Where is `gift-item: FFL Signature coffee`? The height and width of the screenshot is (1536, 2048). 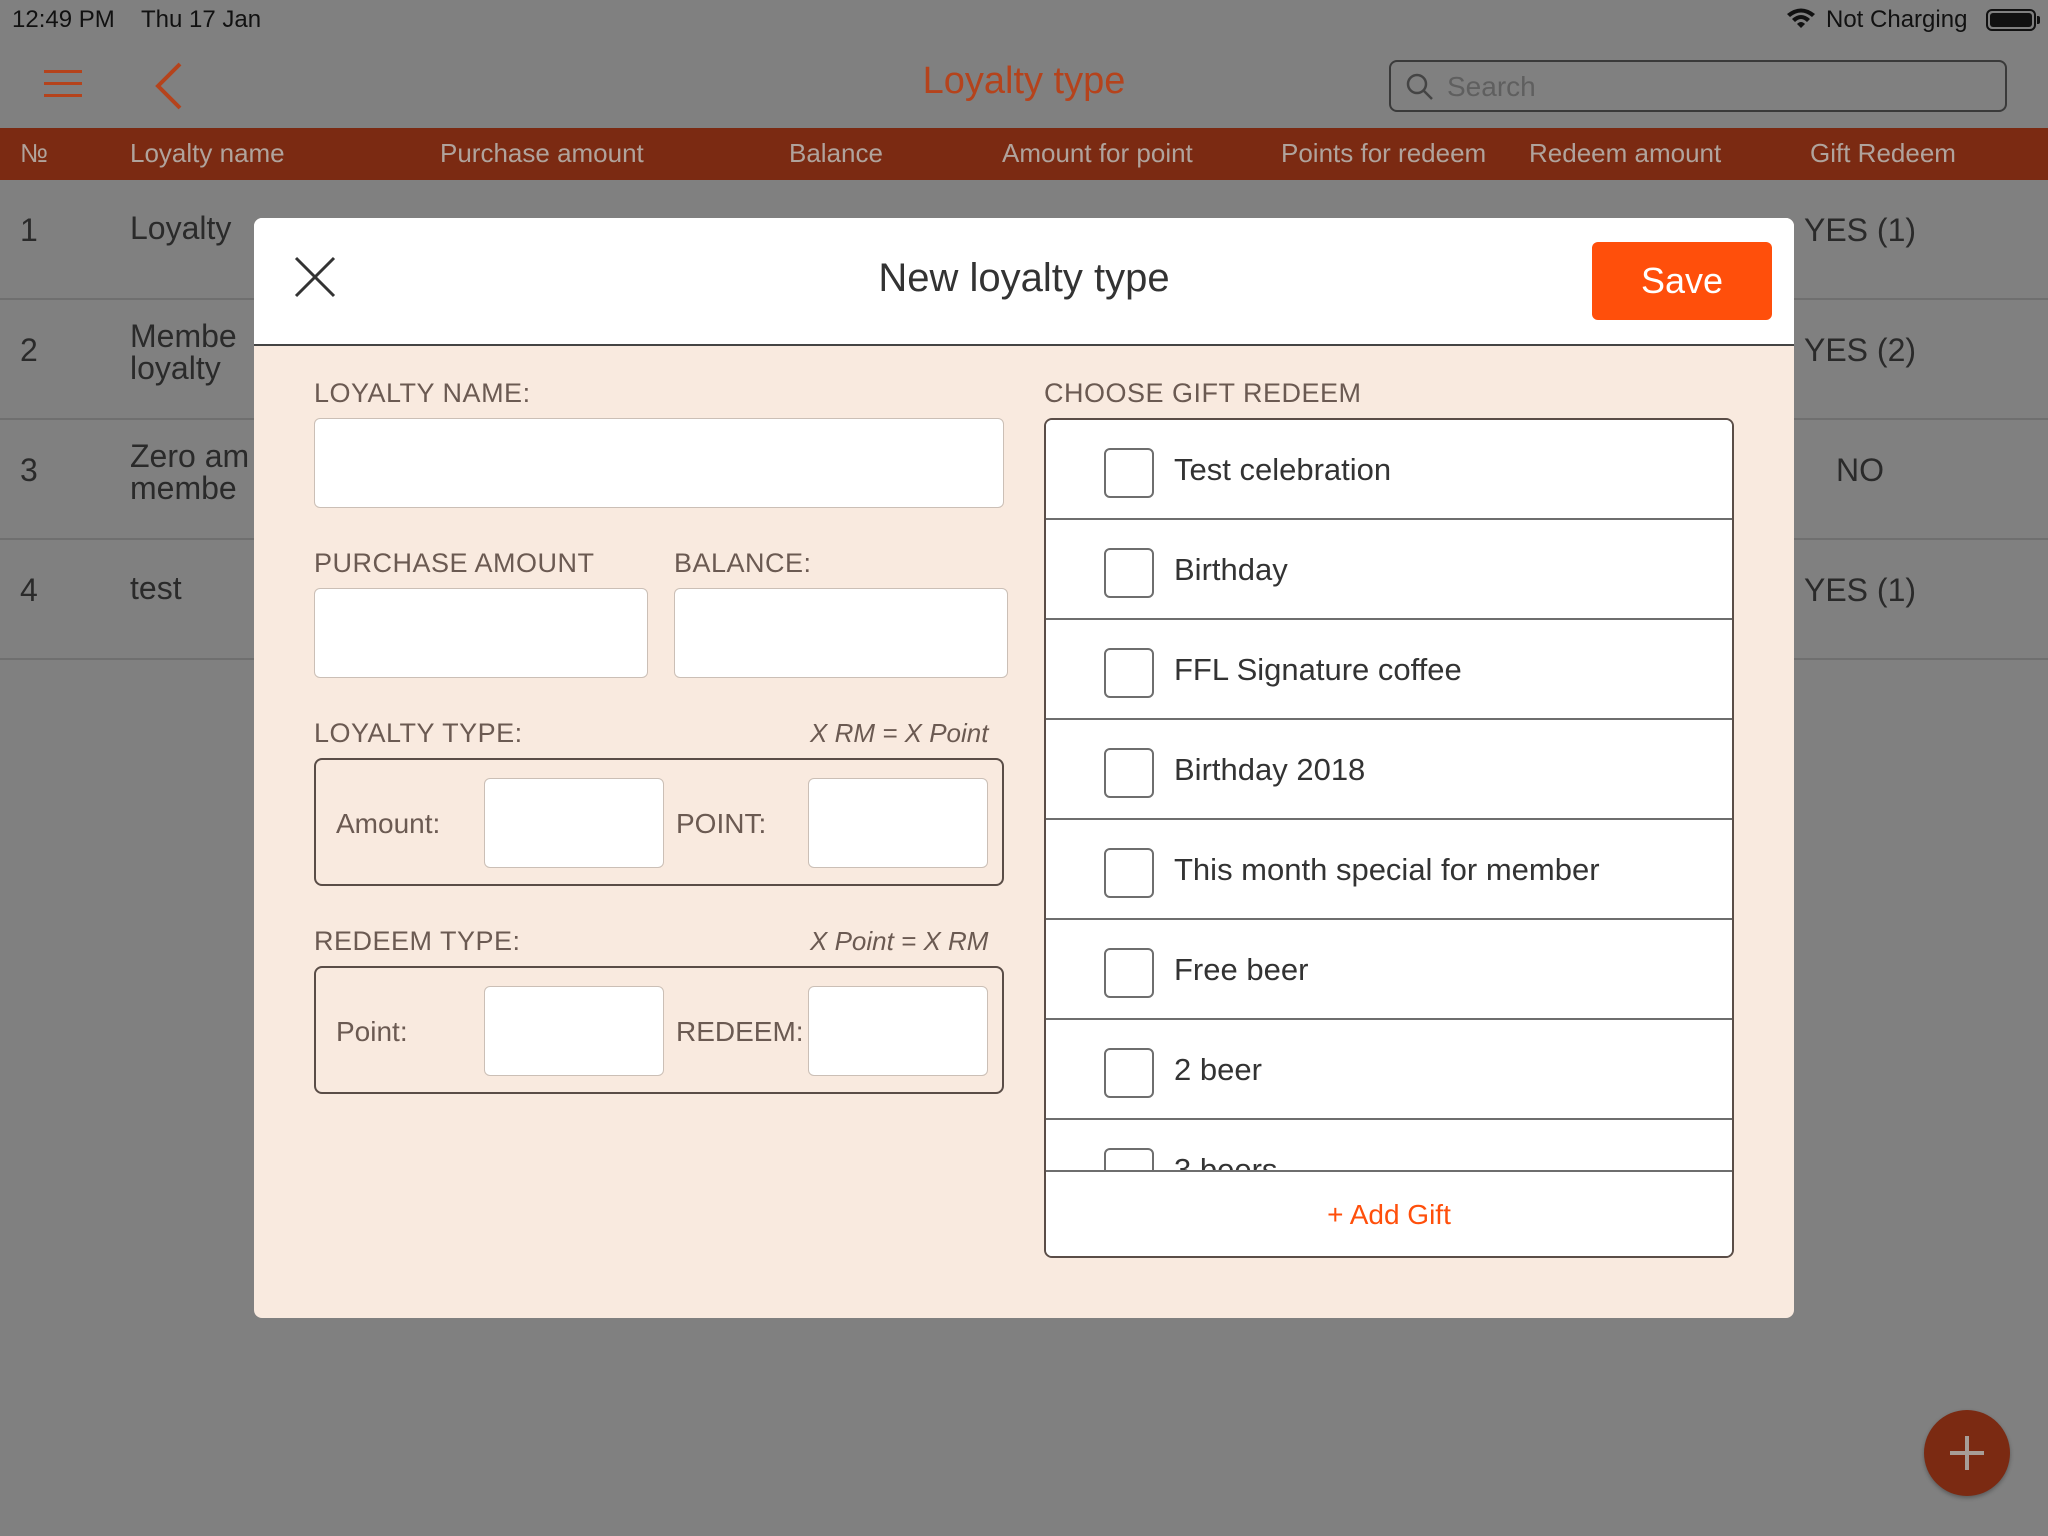
gift-item: FFL Signature coffee is located at coordinates (1389, 670).